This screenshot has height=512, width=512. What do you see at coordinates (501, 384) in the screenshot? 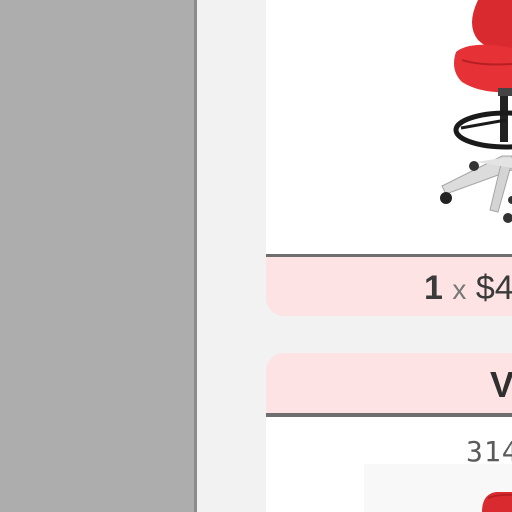
I see `card-title: V` at bounding box center [501, 384].